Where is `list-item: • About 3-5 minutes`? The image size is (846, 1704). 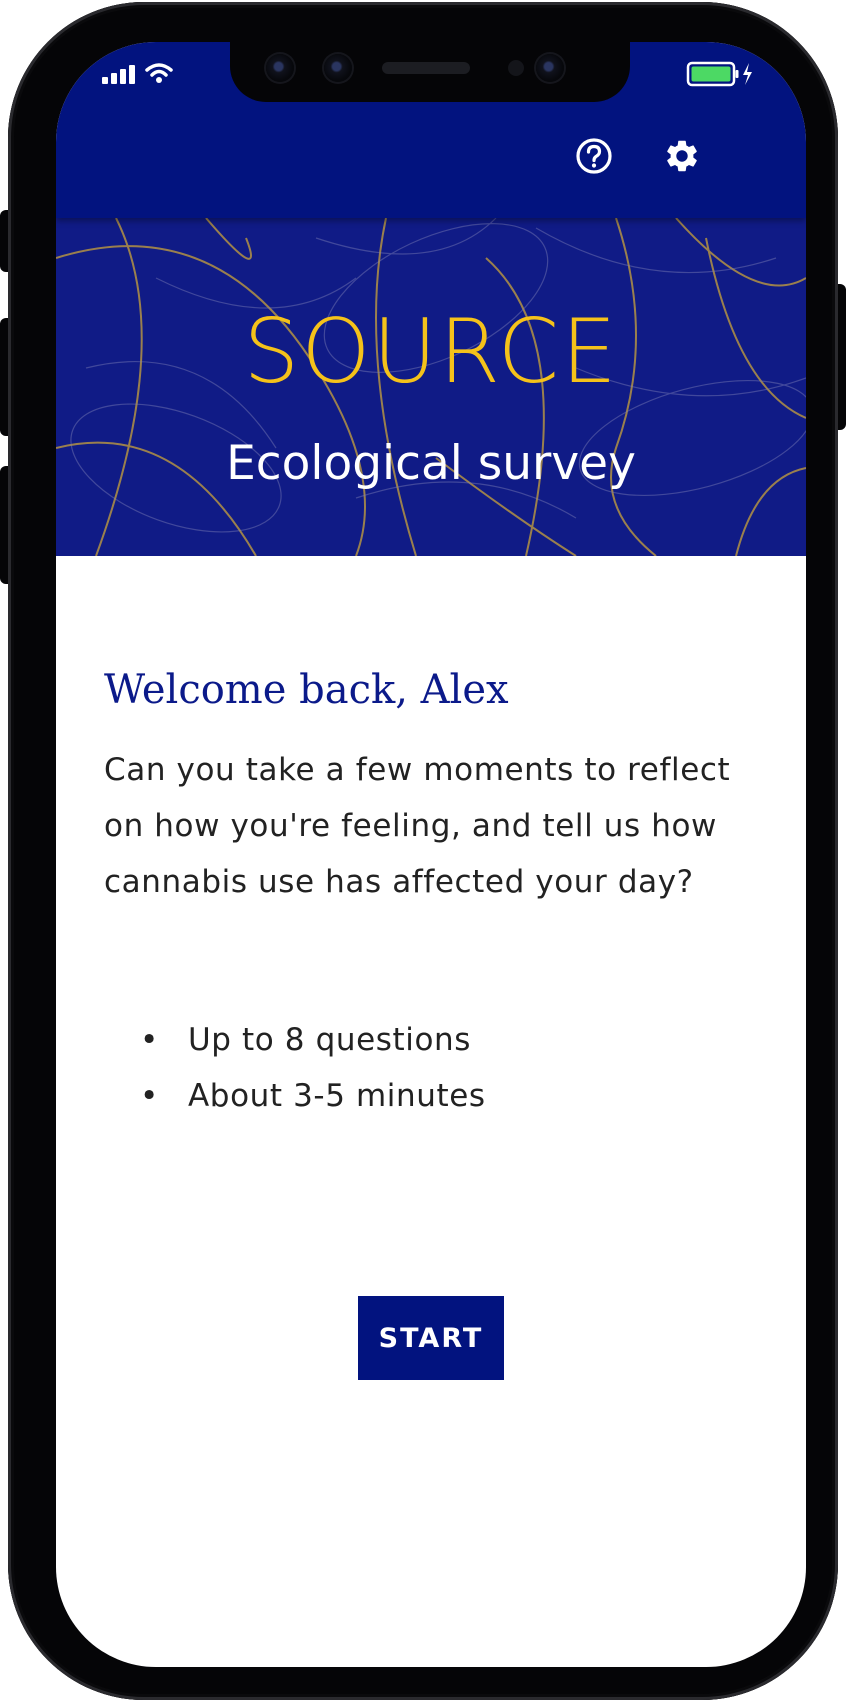 list-item: • About 3-5 minutes is located at coordinates (295, 1096).